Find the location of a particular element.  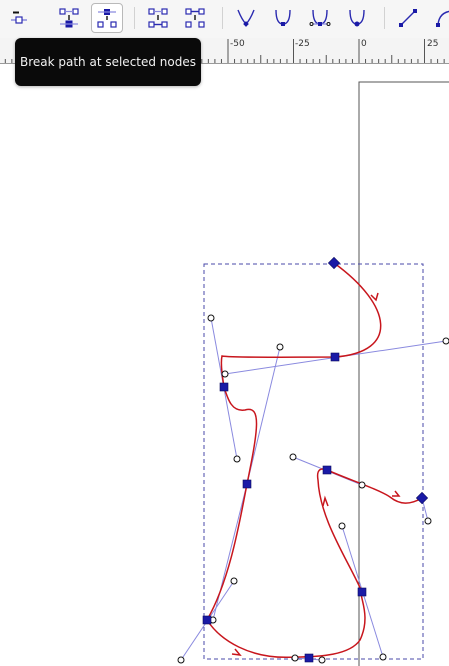

smooth-node-icon is located at coordinates (283, 17).